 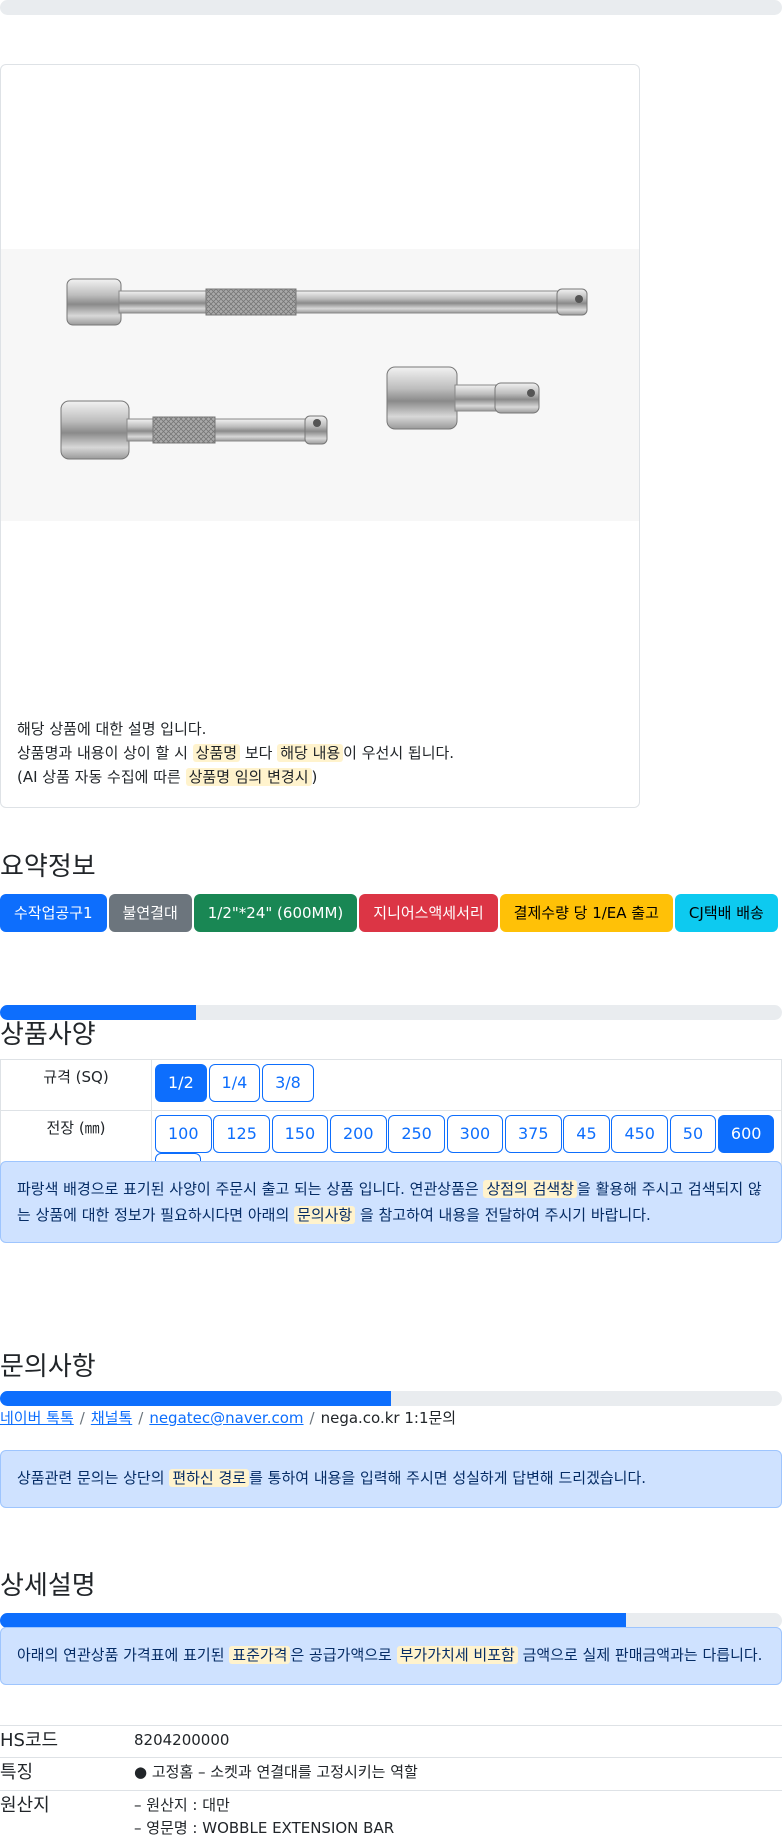 What do you see at coordinates (264, 1828) in the screenshot?
I see `origin-english-name: – 영문명 : WOBBLE EXTENSION BAR` at bounding box center [264, 1828].